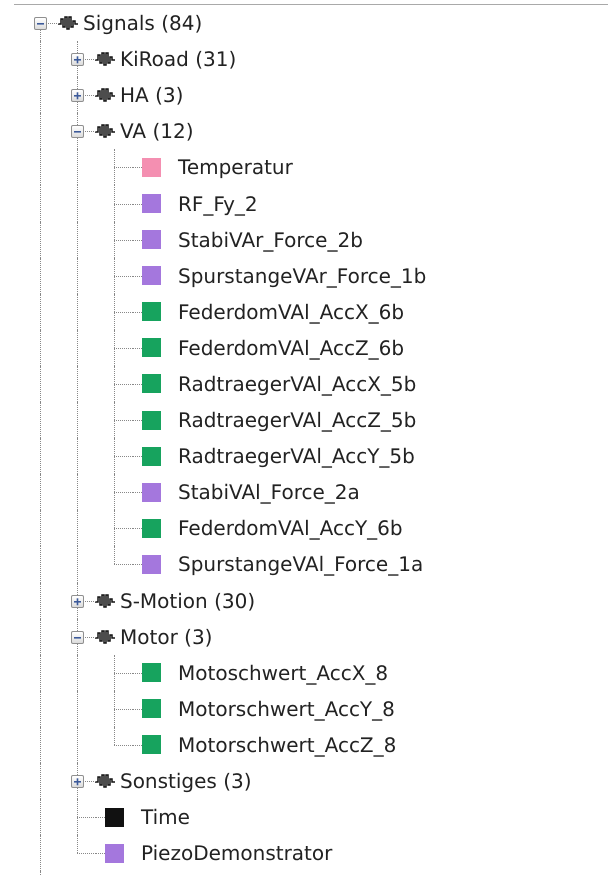 This screenshot has height=876, width=608. Describe the element at coordinates (142, 23) in the screenshot. I see `tree-item: Signals (84)` at that location.